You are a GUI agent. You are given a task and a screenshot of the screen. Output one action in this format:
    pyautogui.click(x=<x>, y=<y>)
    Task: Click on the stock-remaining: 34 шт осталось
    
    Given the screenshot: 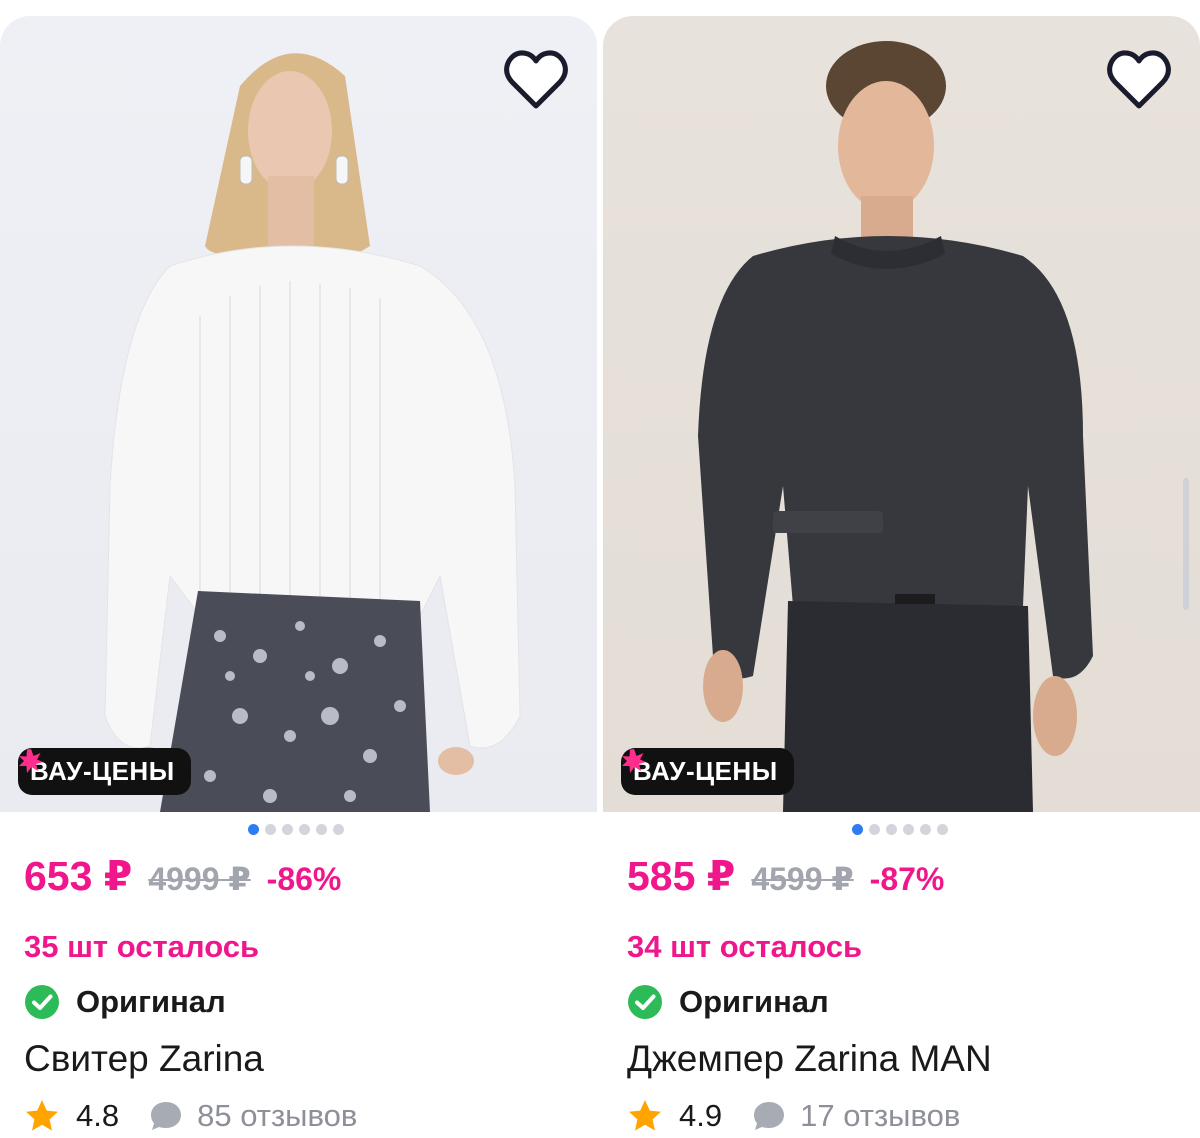 What is the action you would take?
    pyautogui.click(x=745, y=946)
    